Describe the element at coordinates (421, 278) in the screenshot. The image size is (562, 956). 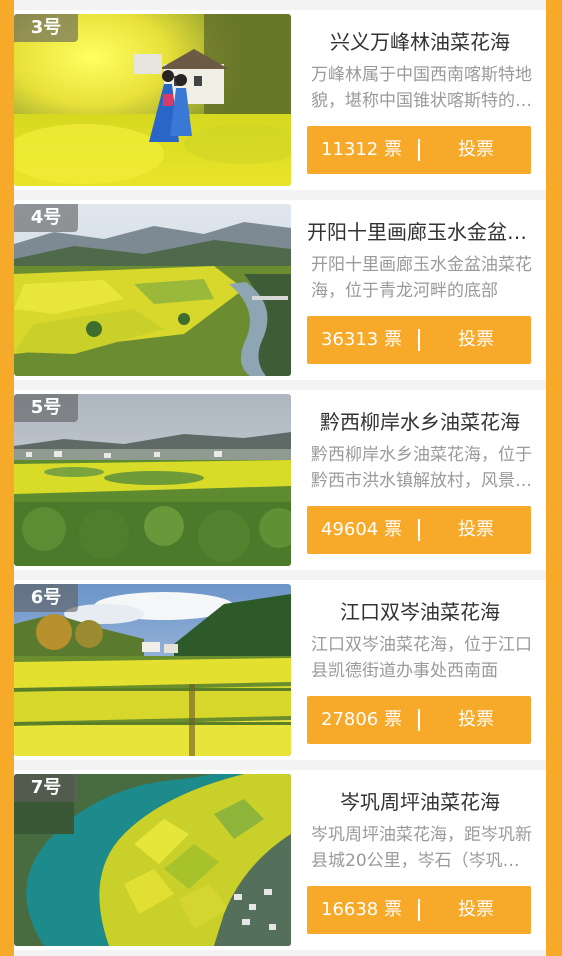
I see `entry-description: 开阳十里画廊玉水金盆油菜花海，位于青龙河畔的底部` at that location.